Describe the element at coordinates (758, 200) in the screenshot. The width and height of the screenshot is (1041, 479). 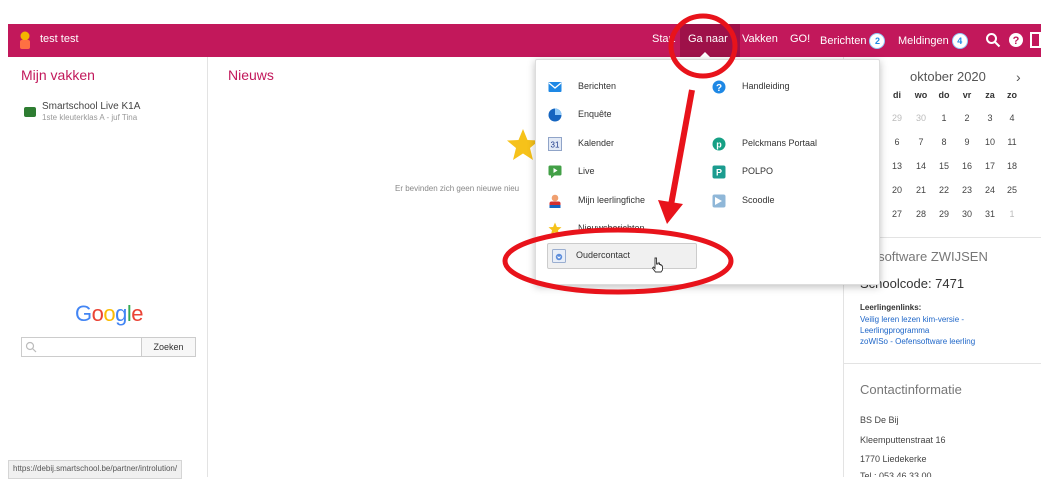
I see `menu-item-label: Scoodle` at that location.